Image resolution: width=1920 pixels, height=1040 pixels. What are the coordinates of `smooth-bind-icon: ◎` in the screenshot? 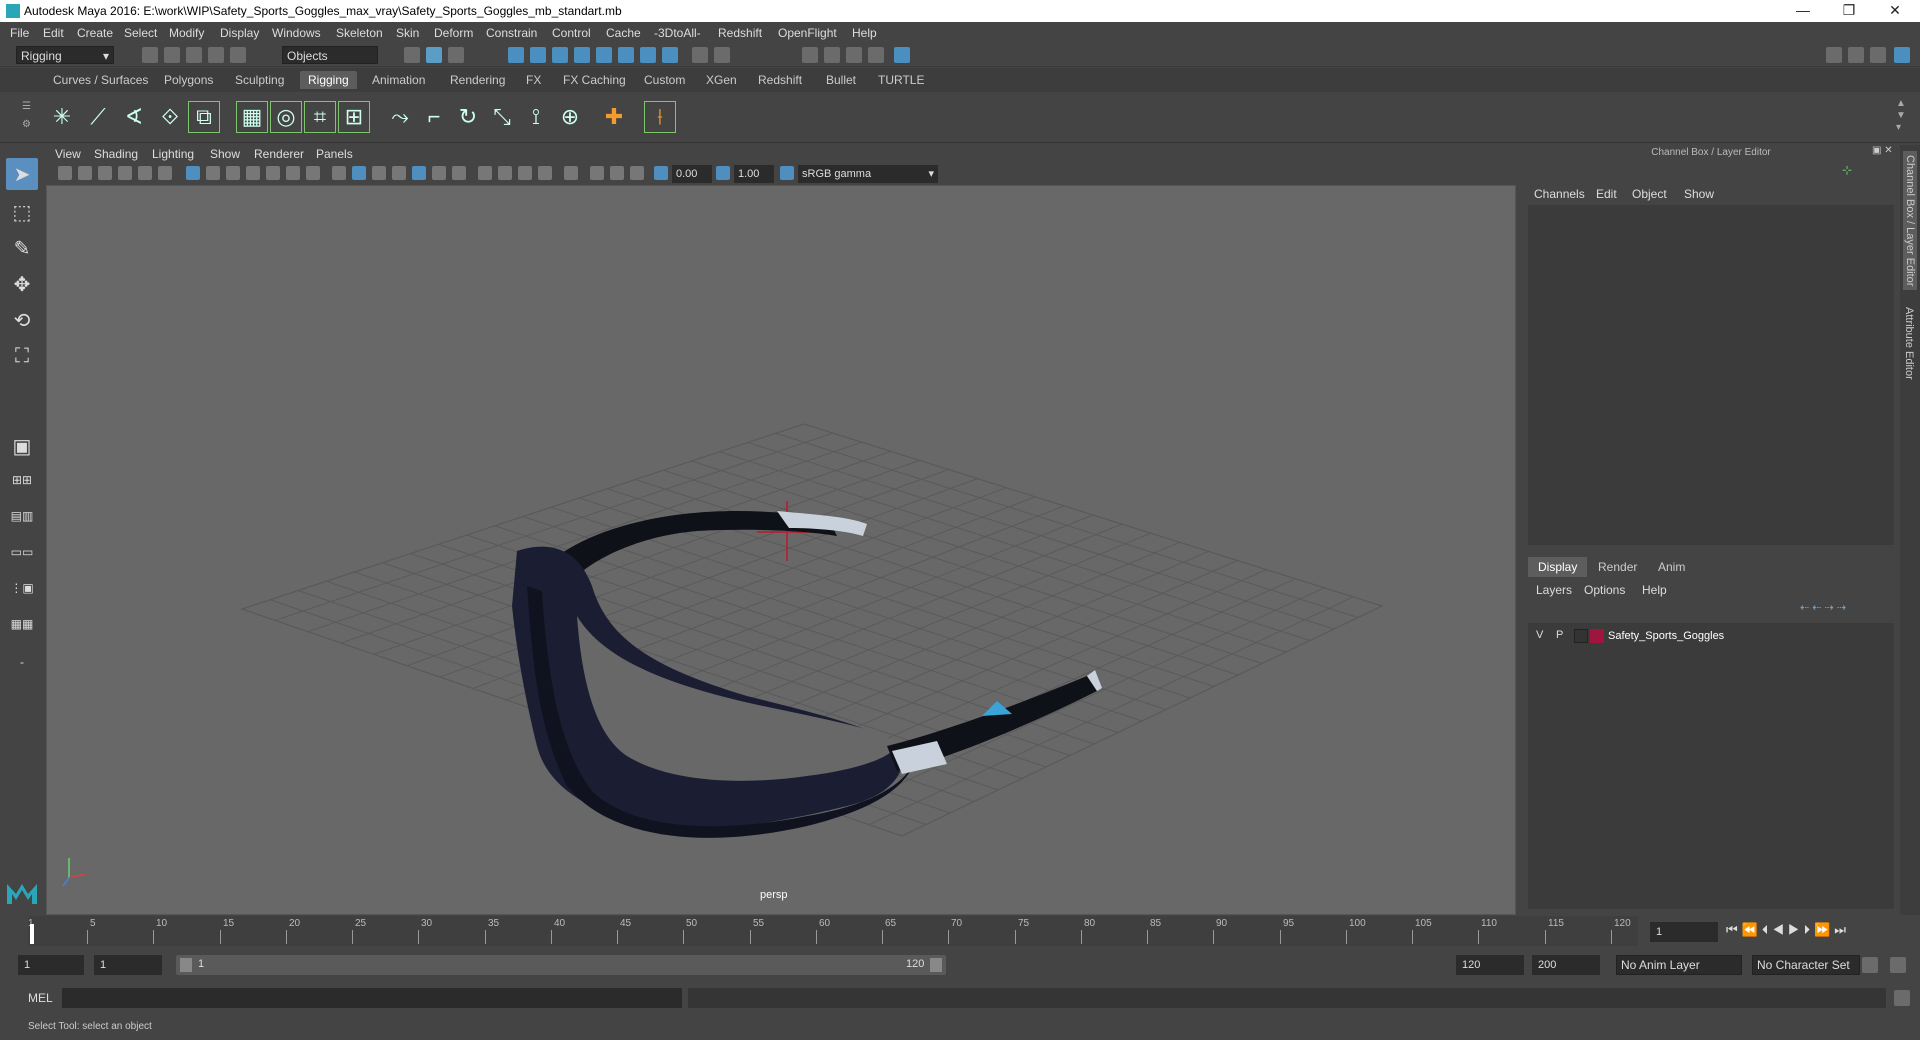 It's located at (286, 117).